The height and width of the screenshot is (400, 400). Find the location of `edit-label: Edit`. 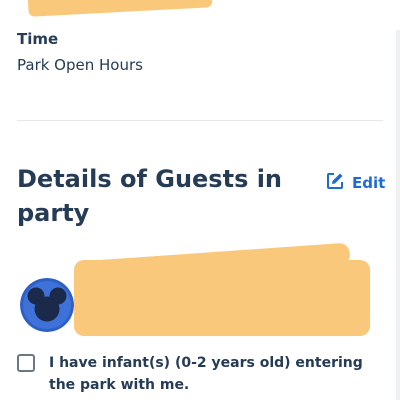

edit-label: Edit is located at coordinates (369, 183).